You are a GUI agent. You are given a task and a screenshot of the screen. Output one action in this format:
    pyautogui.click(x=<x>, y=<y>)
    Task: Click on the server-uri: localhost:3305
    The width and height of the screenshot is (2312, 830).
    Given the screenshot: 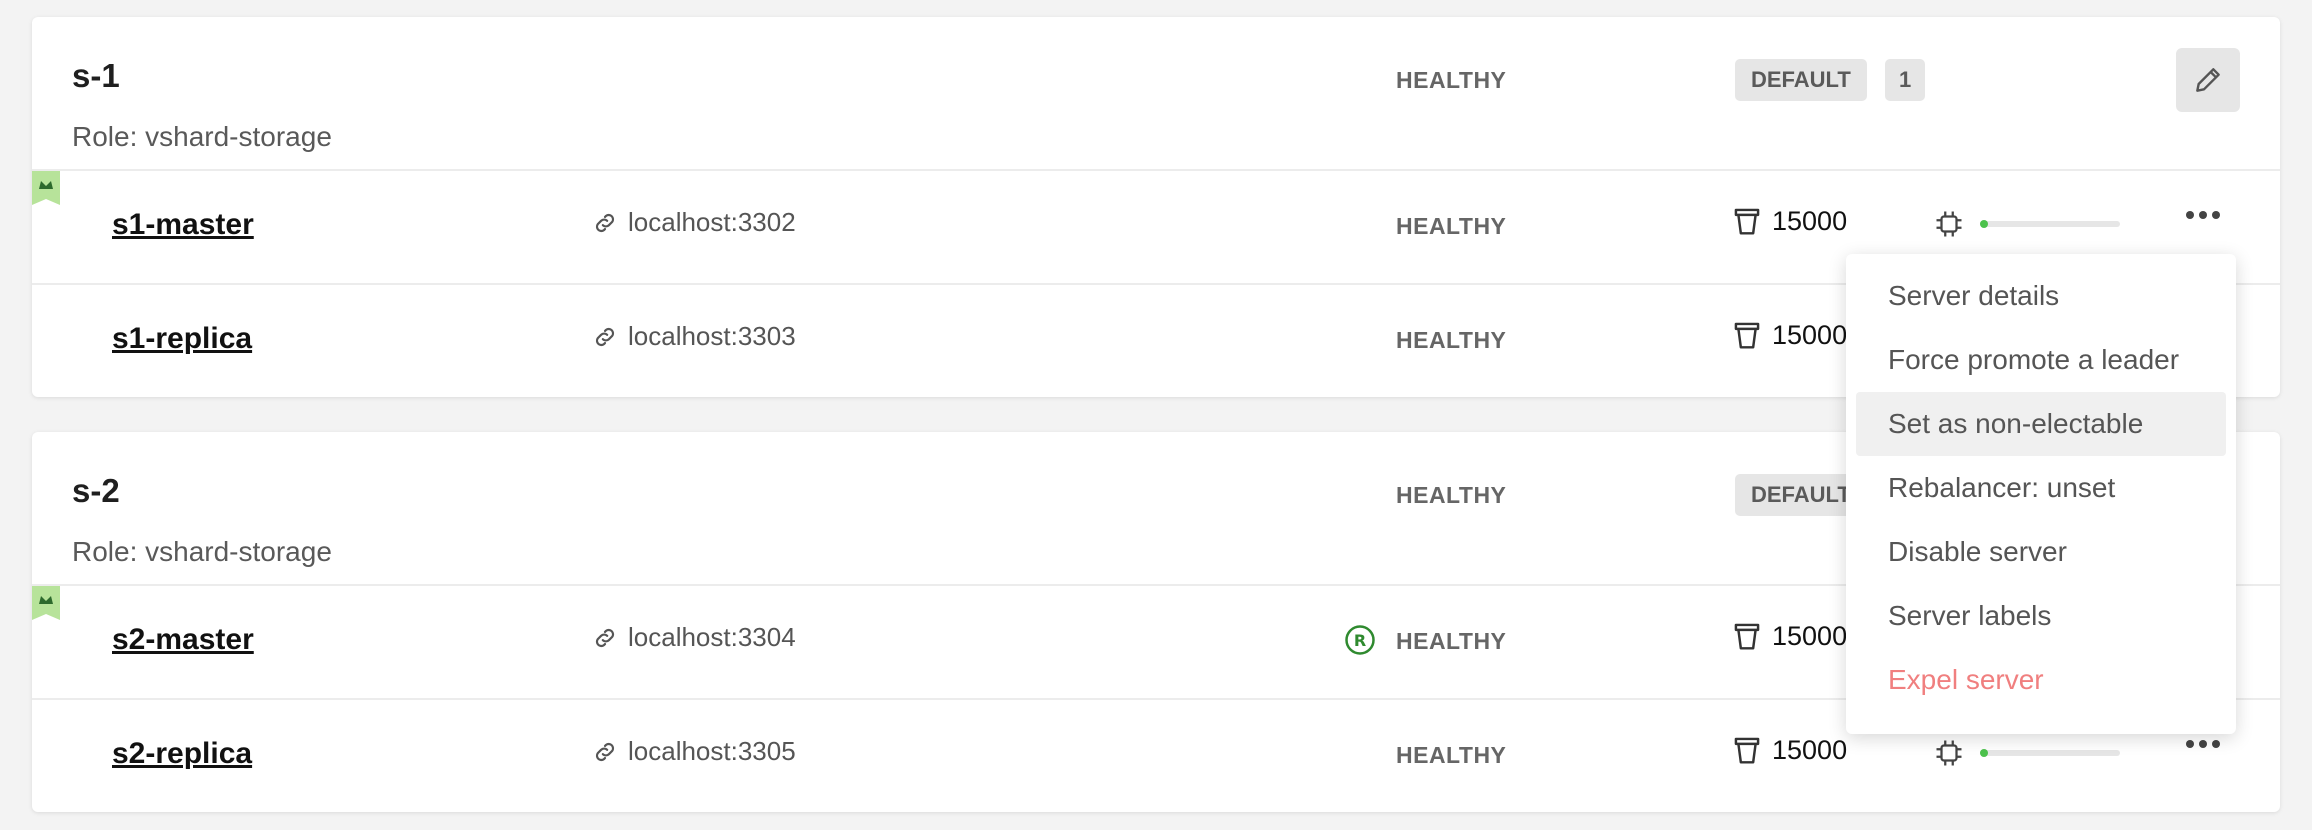 What is the action you would take?
    pyautogui.click(x=694, y=751)
    